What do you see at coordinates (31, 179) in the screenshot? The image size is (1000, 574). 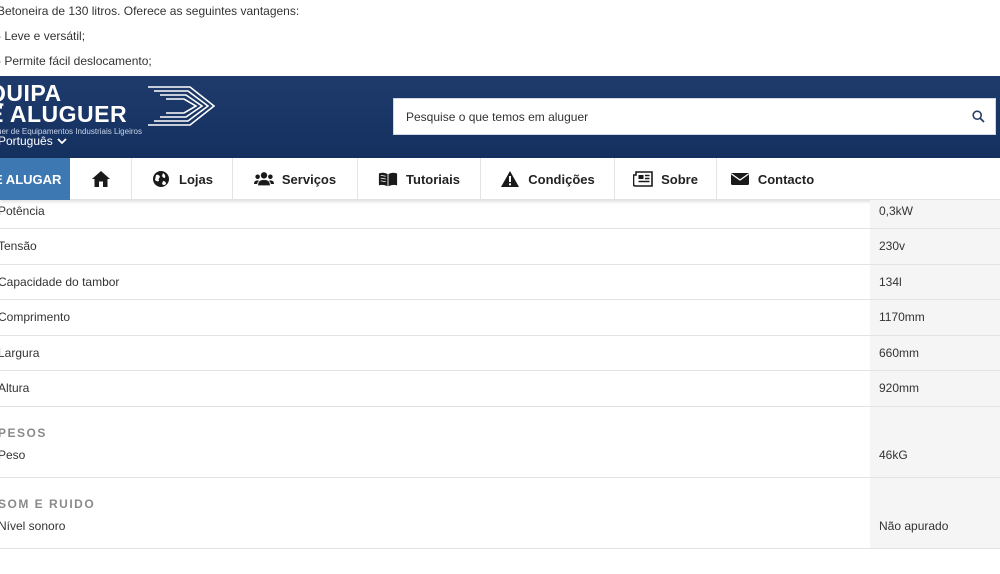 I see `nav-alugar-label: E ALUGAR` at bounding box center [31, 179].